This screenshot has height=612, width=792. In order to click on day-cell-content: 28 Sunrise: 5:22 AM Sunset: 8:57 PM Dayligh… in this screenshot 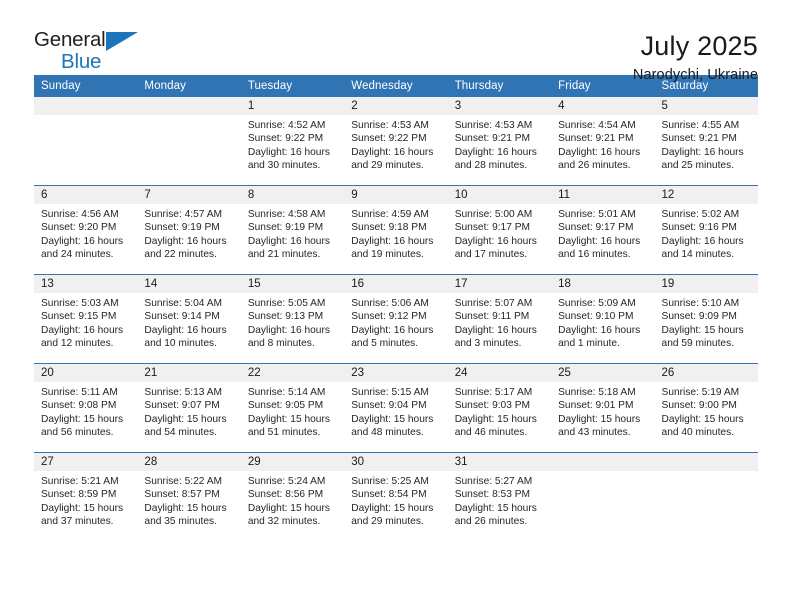, I will do `click(189, 497)`.